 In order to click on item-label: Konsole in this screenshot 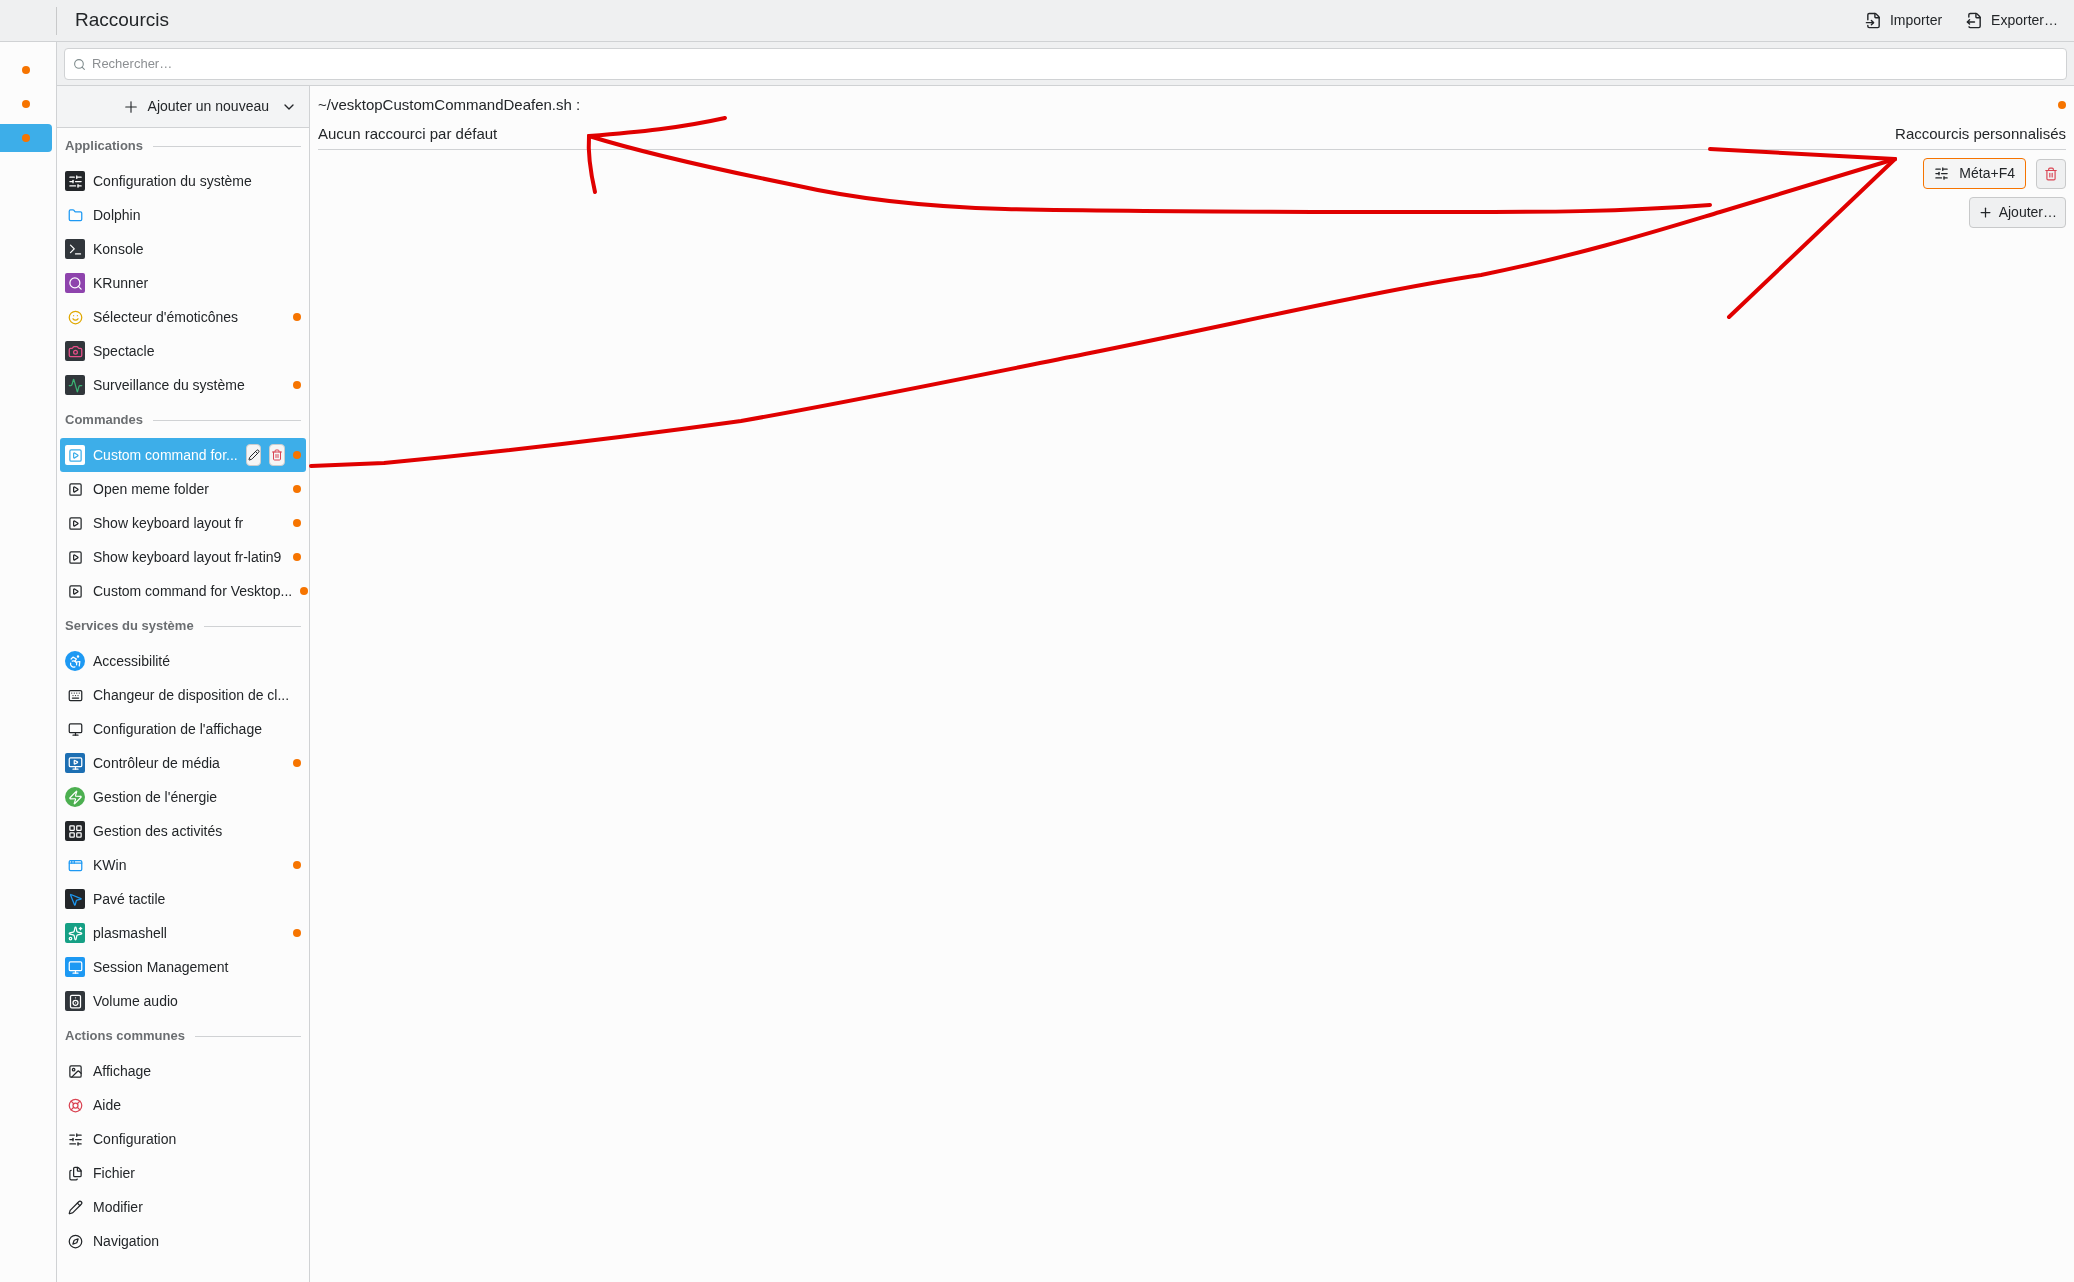, I will do `click(119, 249)`.